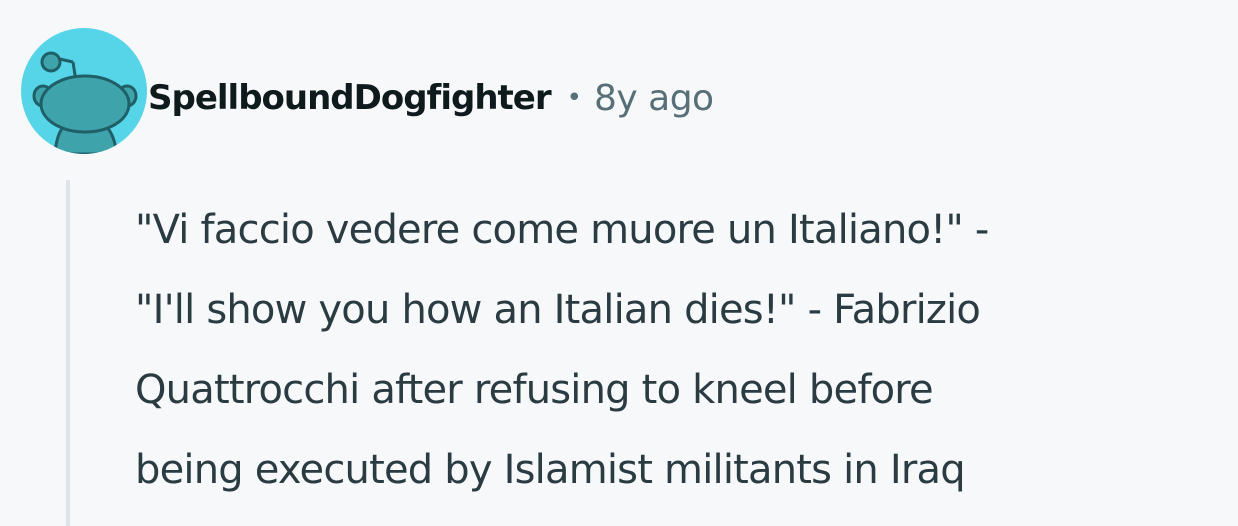 The width and height of the screenshot is (1238, 526). What do you see at coordinates (68, 353) in the screenshot?
I see `thread-line` at bounding box center [68, 353].